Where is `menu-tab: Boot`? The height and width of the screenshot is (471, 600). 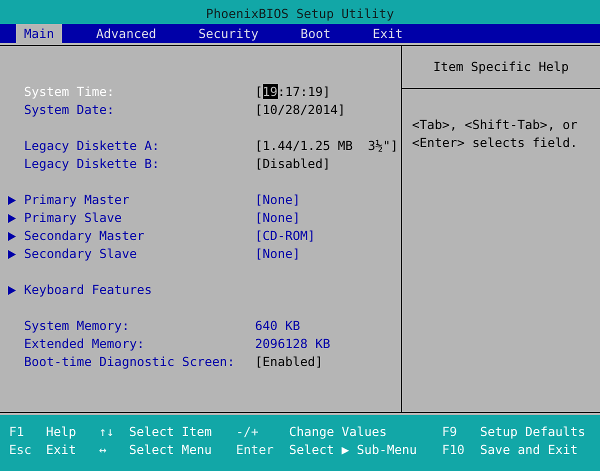
menu-tab: Boot is located at coordinates (315, 33).